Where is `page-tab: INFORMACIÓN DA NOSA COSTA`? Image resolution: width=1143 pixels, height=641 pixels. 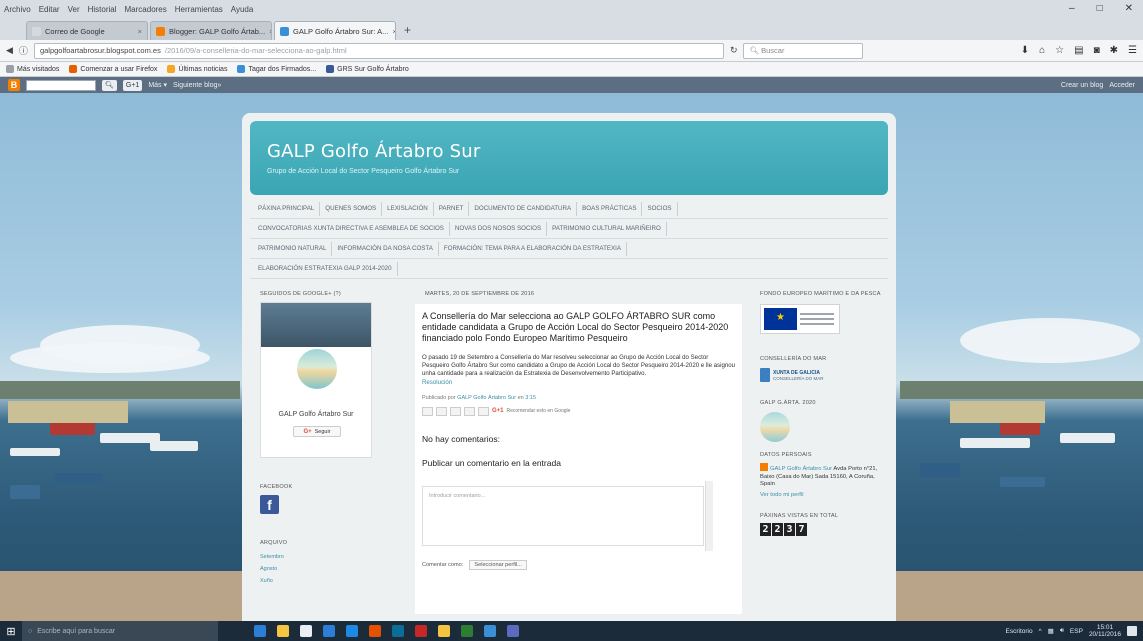 page-tab: INFORMACIÓN DA NOSA COSTA is located at coordinates (385, 248).